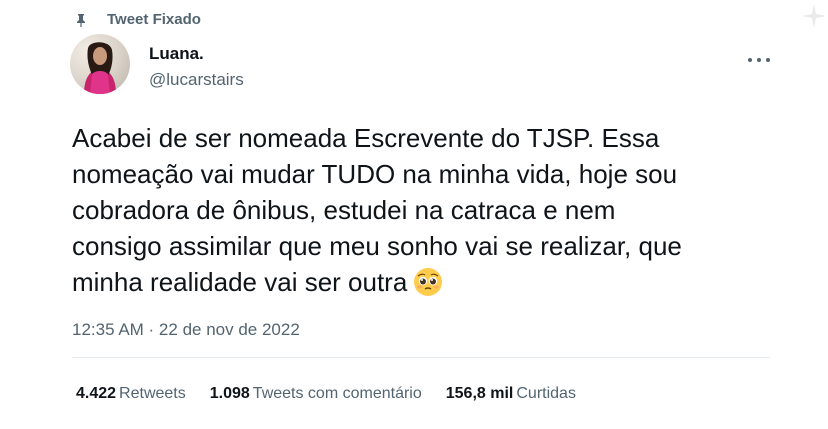  Describe the element at coordinates (176, 54) in the screenshot. I see `user-display-name: Luana.` at that location.